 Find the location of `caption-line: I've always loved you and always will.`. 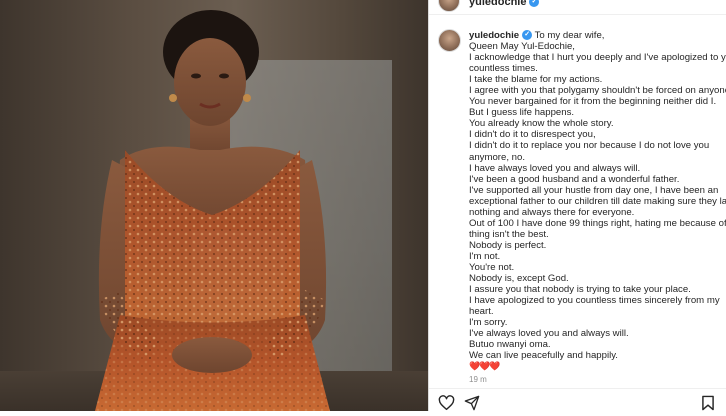

caption-line: I've always loved you and always will. is located at coordinates (549, 334).